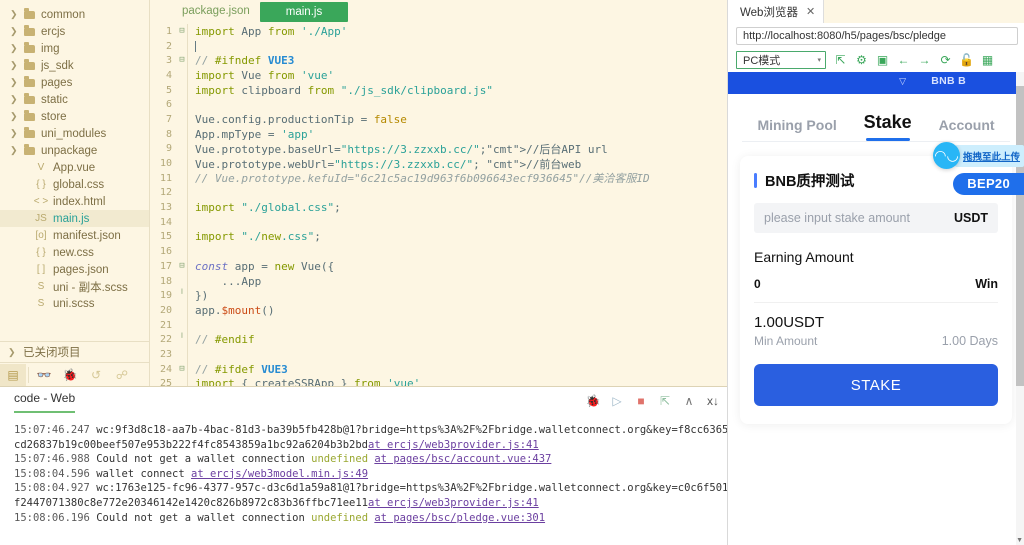  I want to click on scroll-down-arrow-icon: ▼, so click(1019, 540).